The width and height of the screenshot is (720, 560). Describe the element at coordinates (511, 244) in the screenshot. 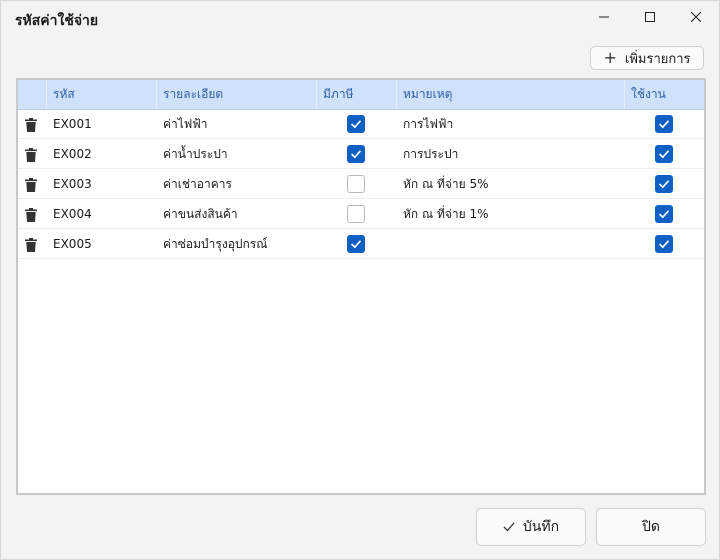

I see `note-cell` at that location.